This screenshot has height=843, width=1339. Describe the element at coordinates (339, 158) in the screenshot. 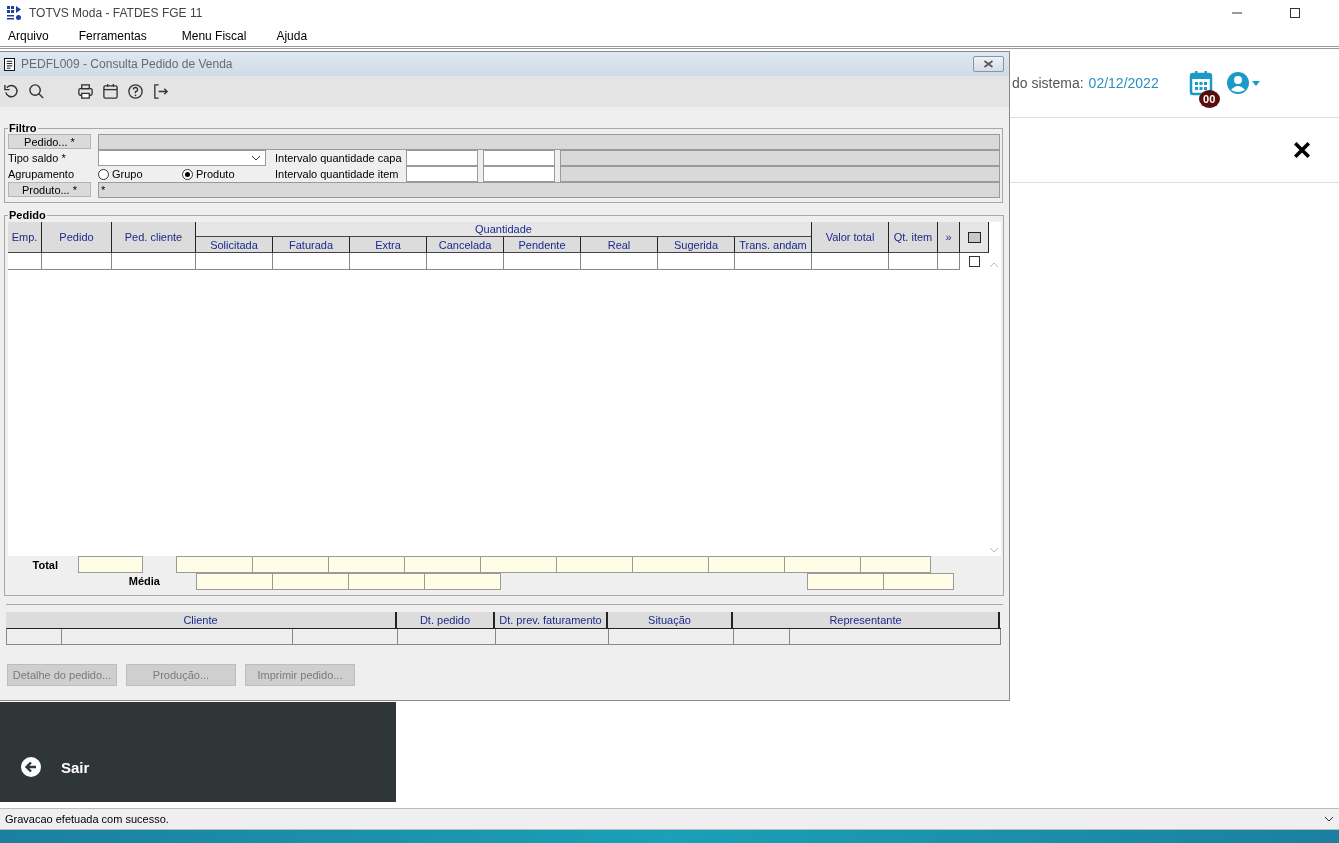

I see `field-label: Intervalo quantidade capa` at that location.